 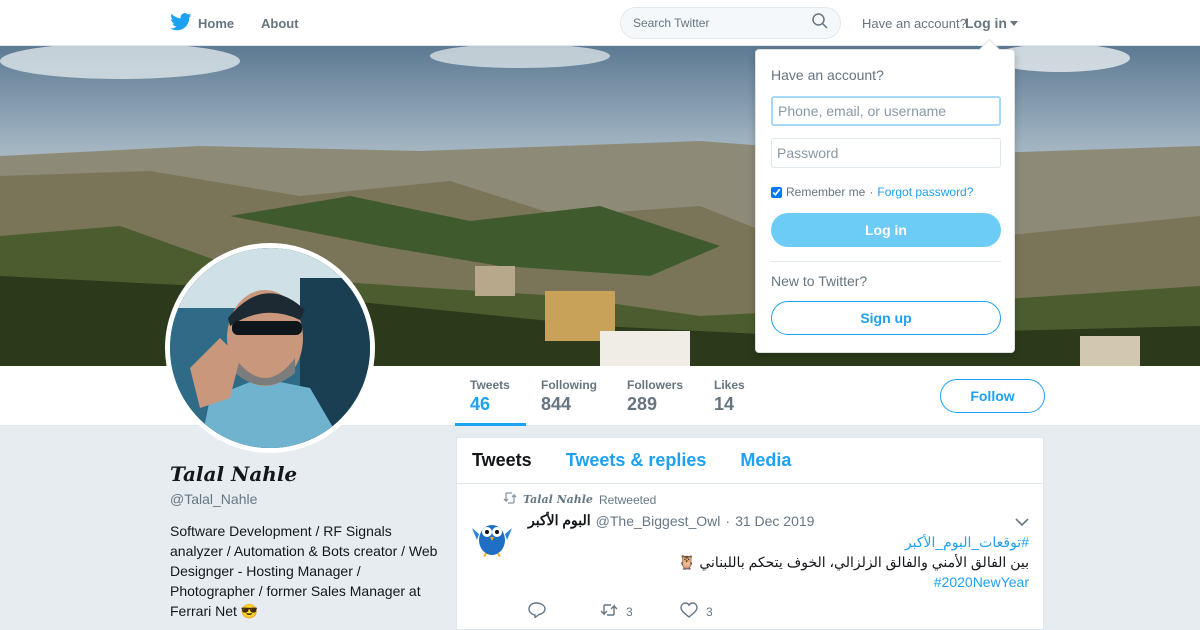 What do you see at coordinates (556, 404) in the screenshot?
I see `stat-following-count: 844` at bounding box center [556, 404].